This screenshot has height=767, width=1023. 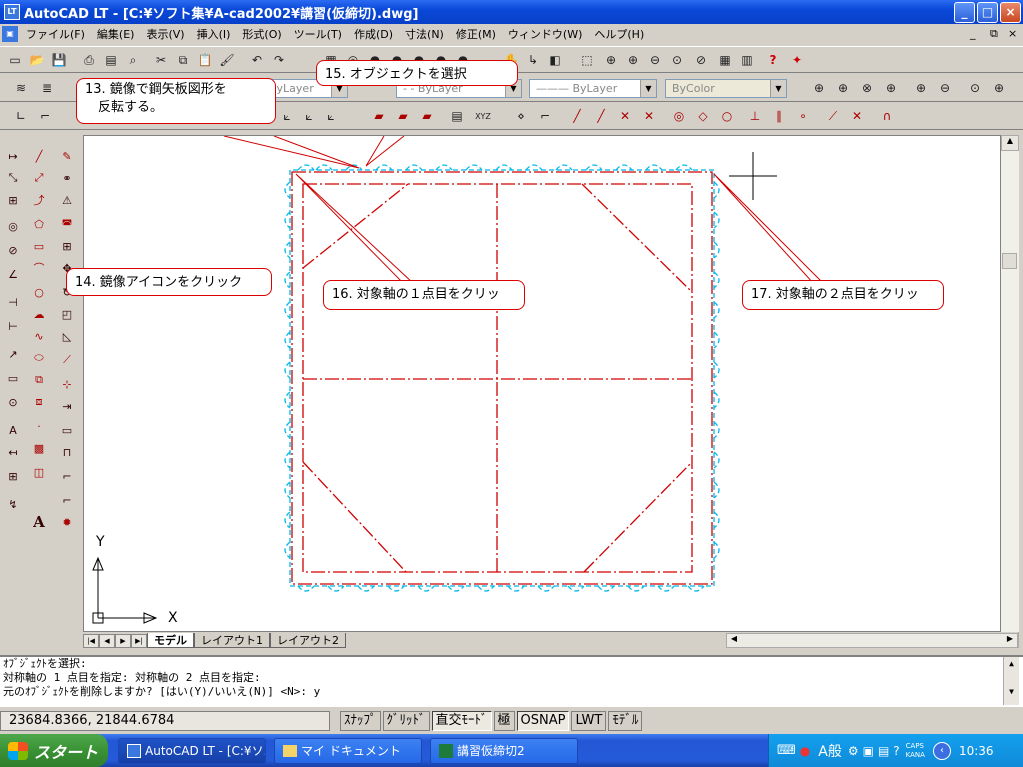 What do you see at coordinates (348, 750) in the screenshot?
I see `task-my-documents: マイ ドキュメント` at bounding box center [348, 750].